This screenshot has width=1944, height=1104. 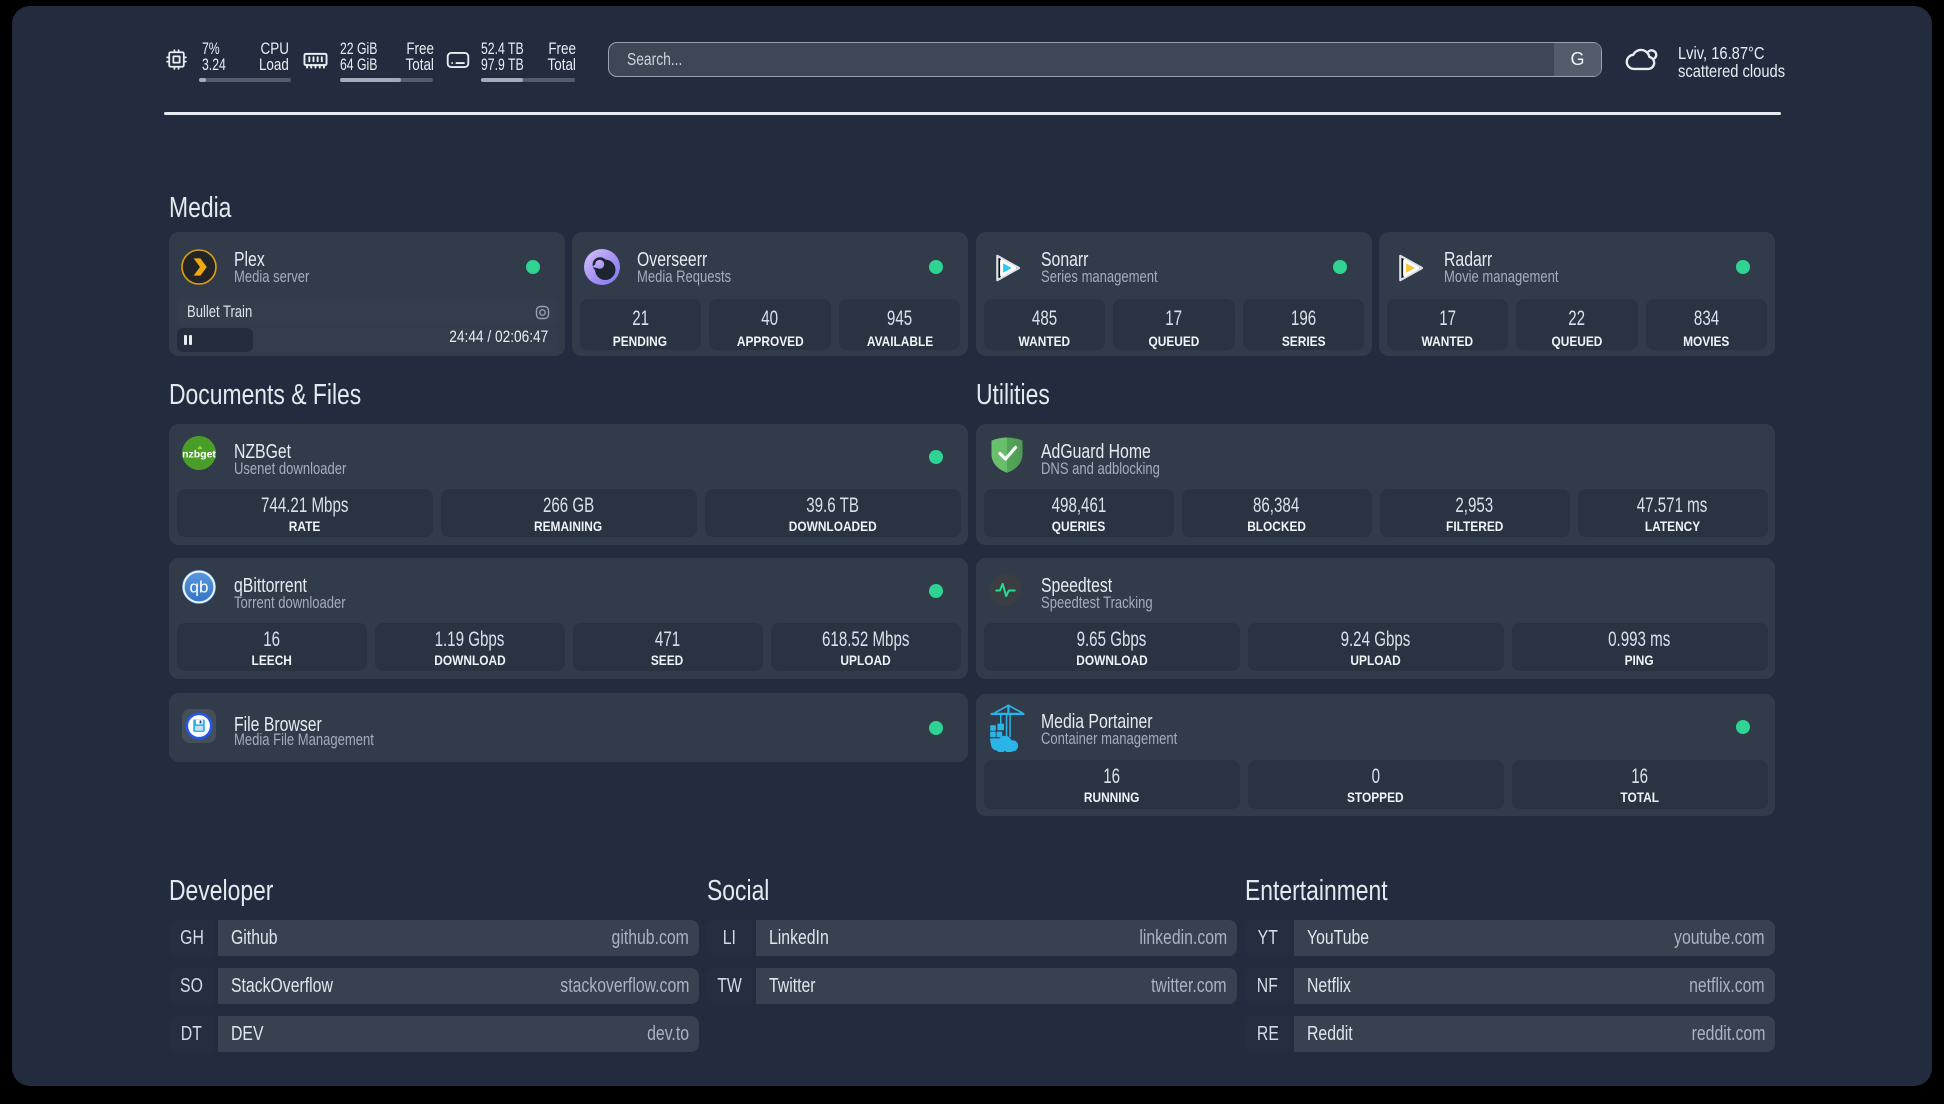 I want to click on svg-text: nzbget, so click(x=199, y=455).